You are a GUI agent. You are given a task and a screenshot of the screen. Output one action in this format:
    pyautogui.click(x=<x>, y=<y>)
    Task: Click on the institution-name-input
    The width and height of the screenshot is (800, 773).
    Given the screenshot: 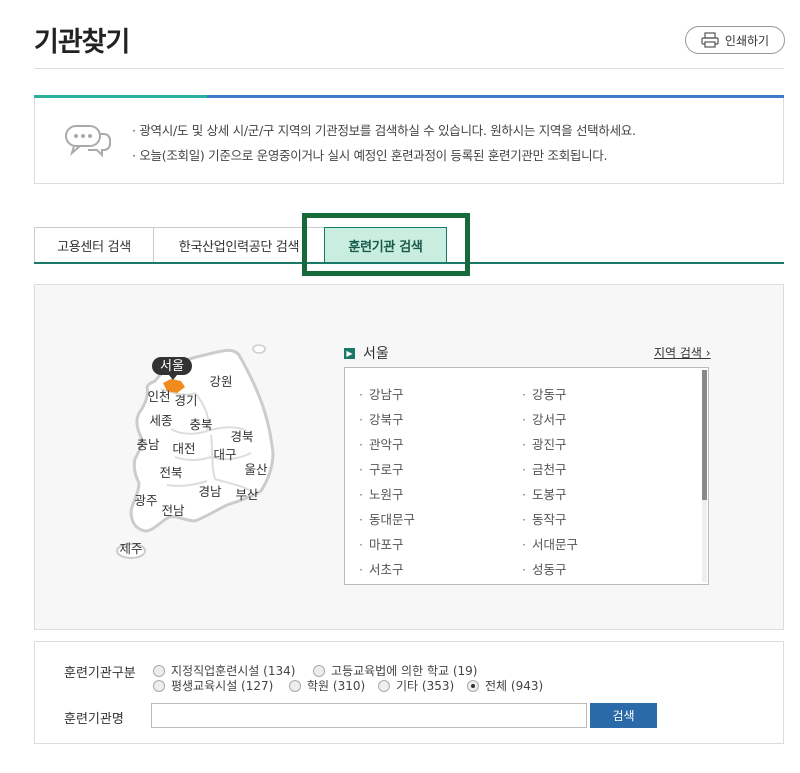 What is the action you would take?
    pyautogui.click(x=369, y=715)
    